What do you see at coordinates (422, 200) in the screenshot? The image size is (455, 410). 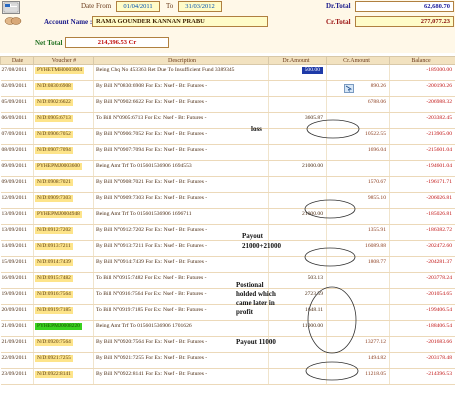 I see `cell-balance: -206026.81` at bounding box center [422, 200].